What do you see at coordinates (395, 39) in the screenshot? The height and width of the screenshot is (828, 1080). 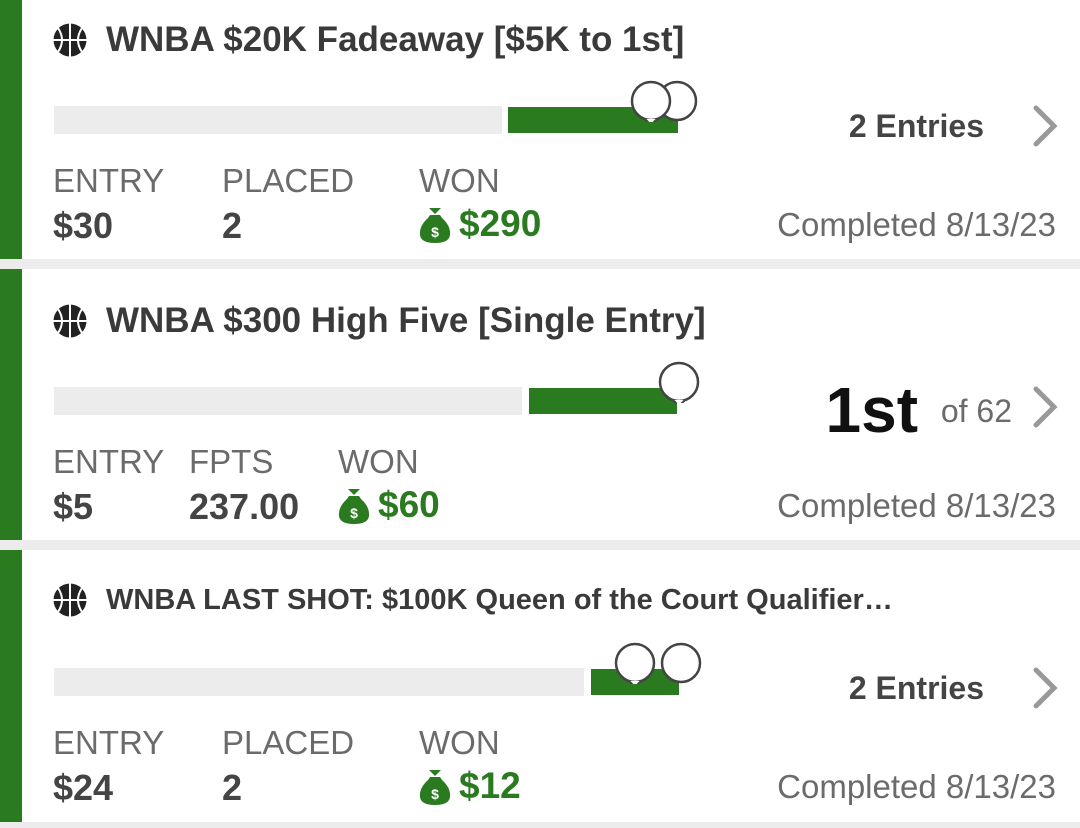 I see `contest-title: WNBA $20K Fadeaway [$5K to 1st]` at bounding box center [395, 39].